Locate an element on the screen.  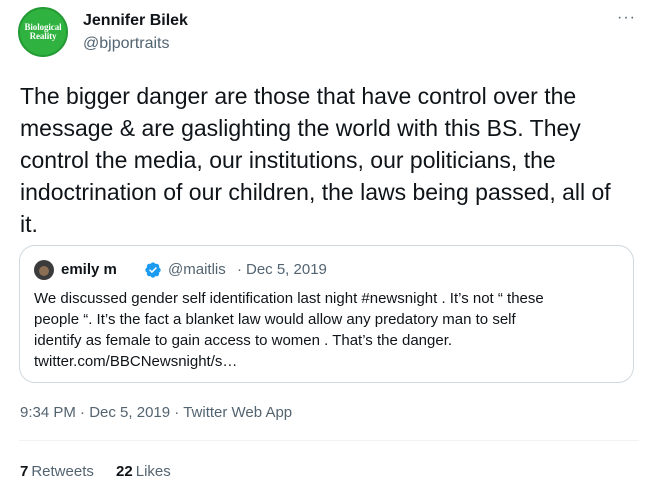
likes-label: Likes is located at coordinates (153, 471).